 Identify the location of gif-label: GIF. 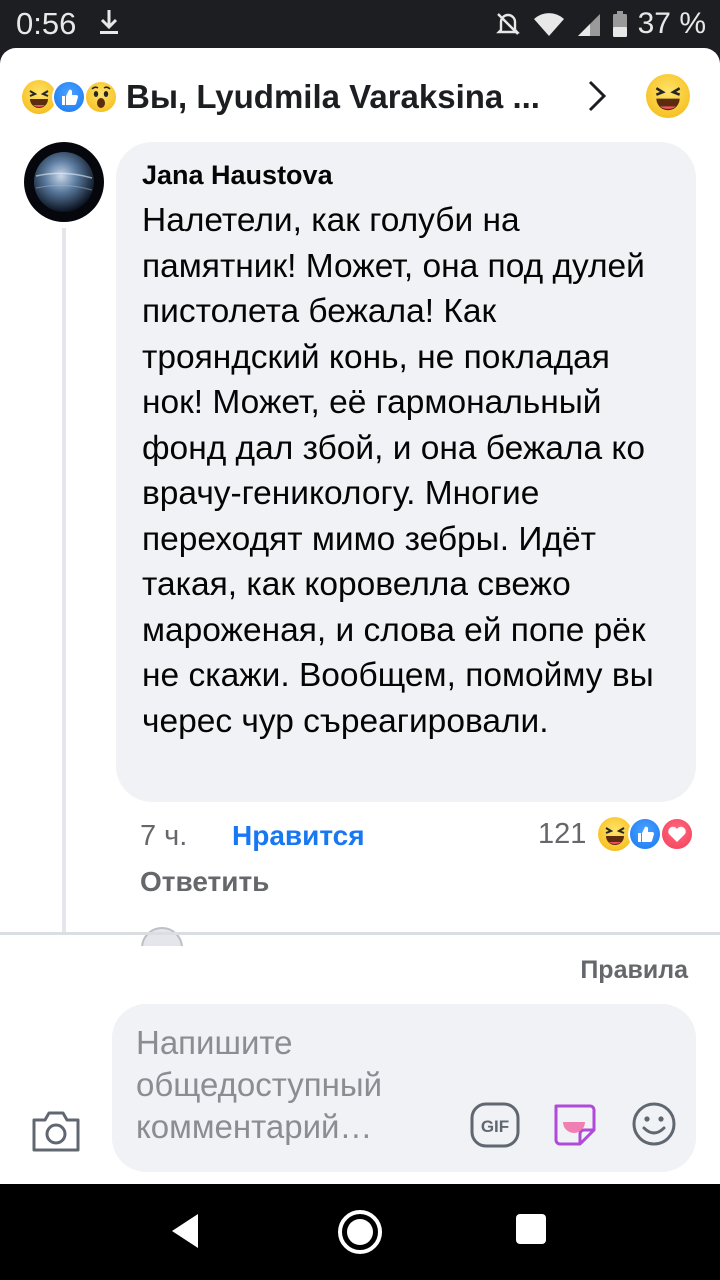
(495, 1126).